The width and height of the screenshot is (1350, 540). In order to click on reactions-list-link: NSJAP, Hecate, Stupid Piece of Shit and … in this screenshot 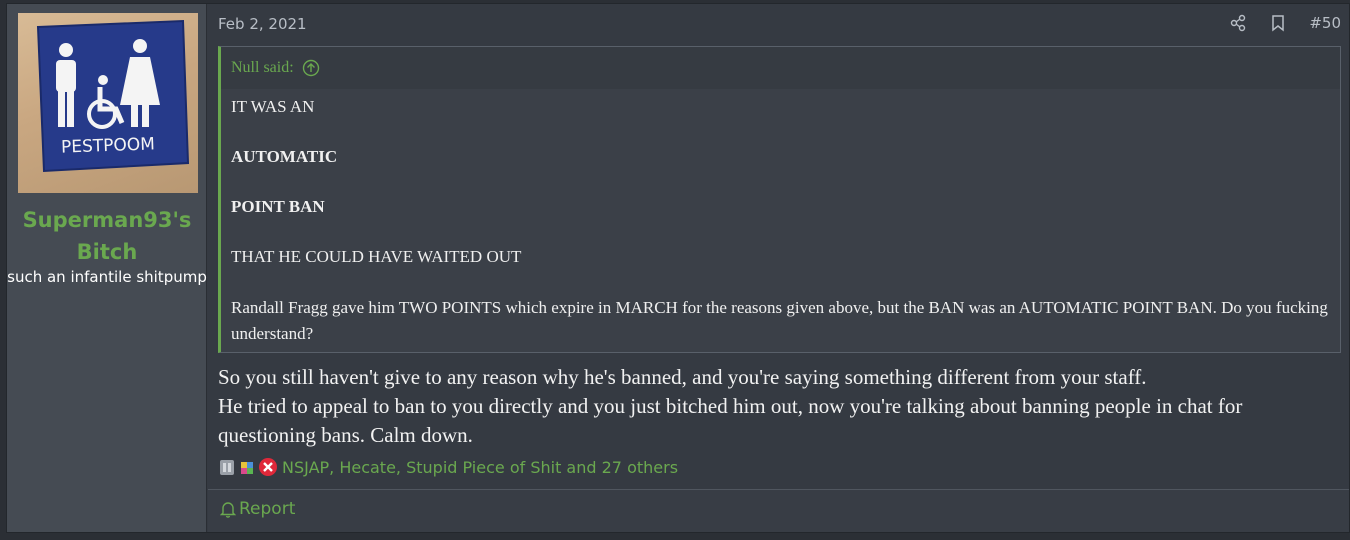, I will do `click(480, 467)`.